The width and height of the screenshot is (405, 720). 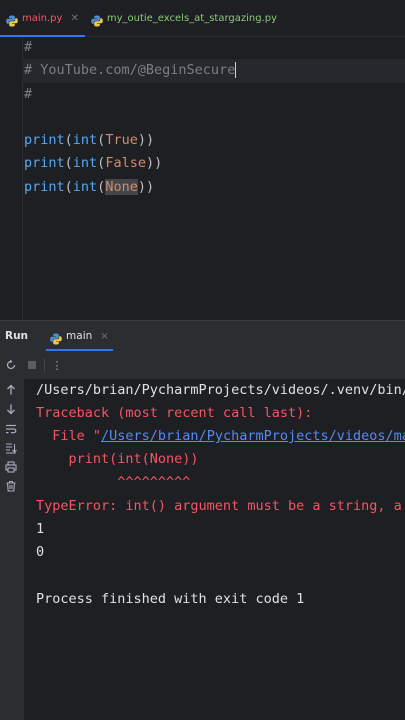 I want to click on code-line: print(int(None)), so click(x=214, y=187).